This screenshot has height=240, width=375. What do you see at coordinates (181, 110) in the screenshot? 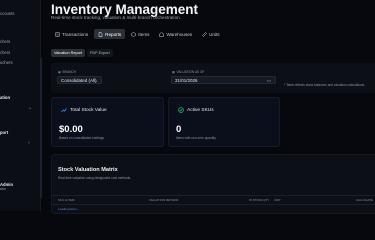
I see `check-circle-icon` at bounding box center [181, 110].